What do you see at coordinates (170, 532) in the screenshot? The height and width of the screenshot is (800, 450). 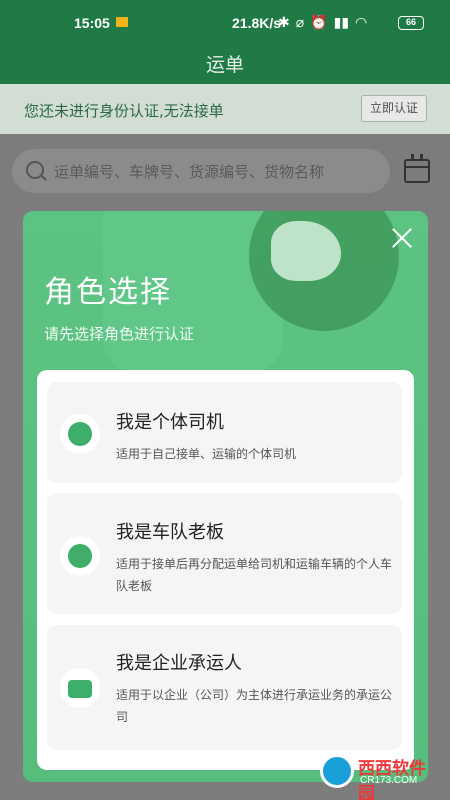 I see `role-title: 我是车队老板` at bounding box center [170, 532].